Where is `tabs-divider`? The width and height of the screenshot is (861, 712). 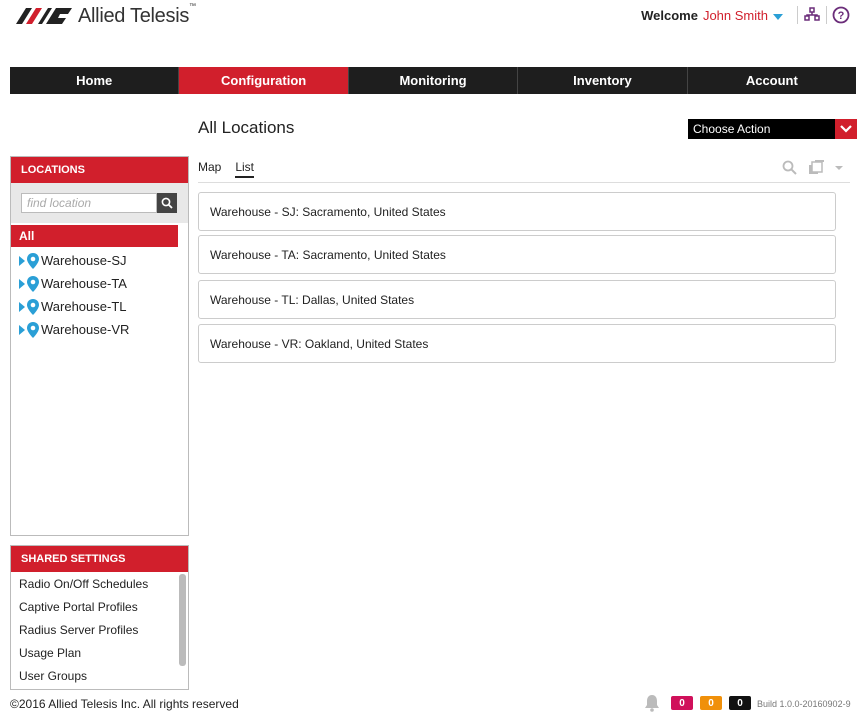 tabs-divider is located at coordinates (524, 182).